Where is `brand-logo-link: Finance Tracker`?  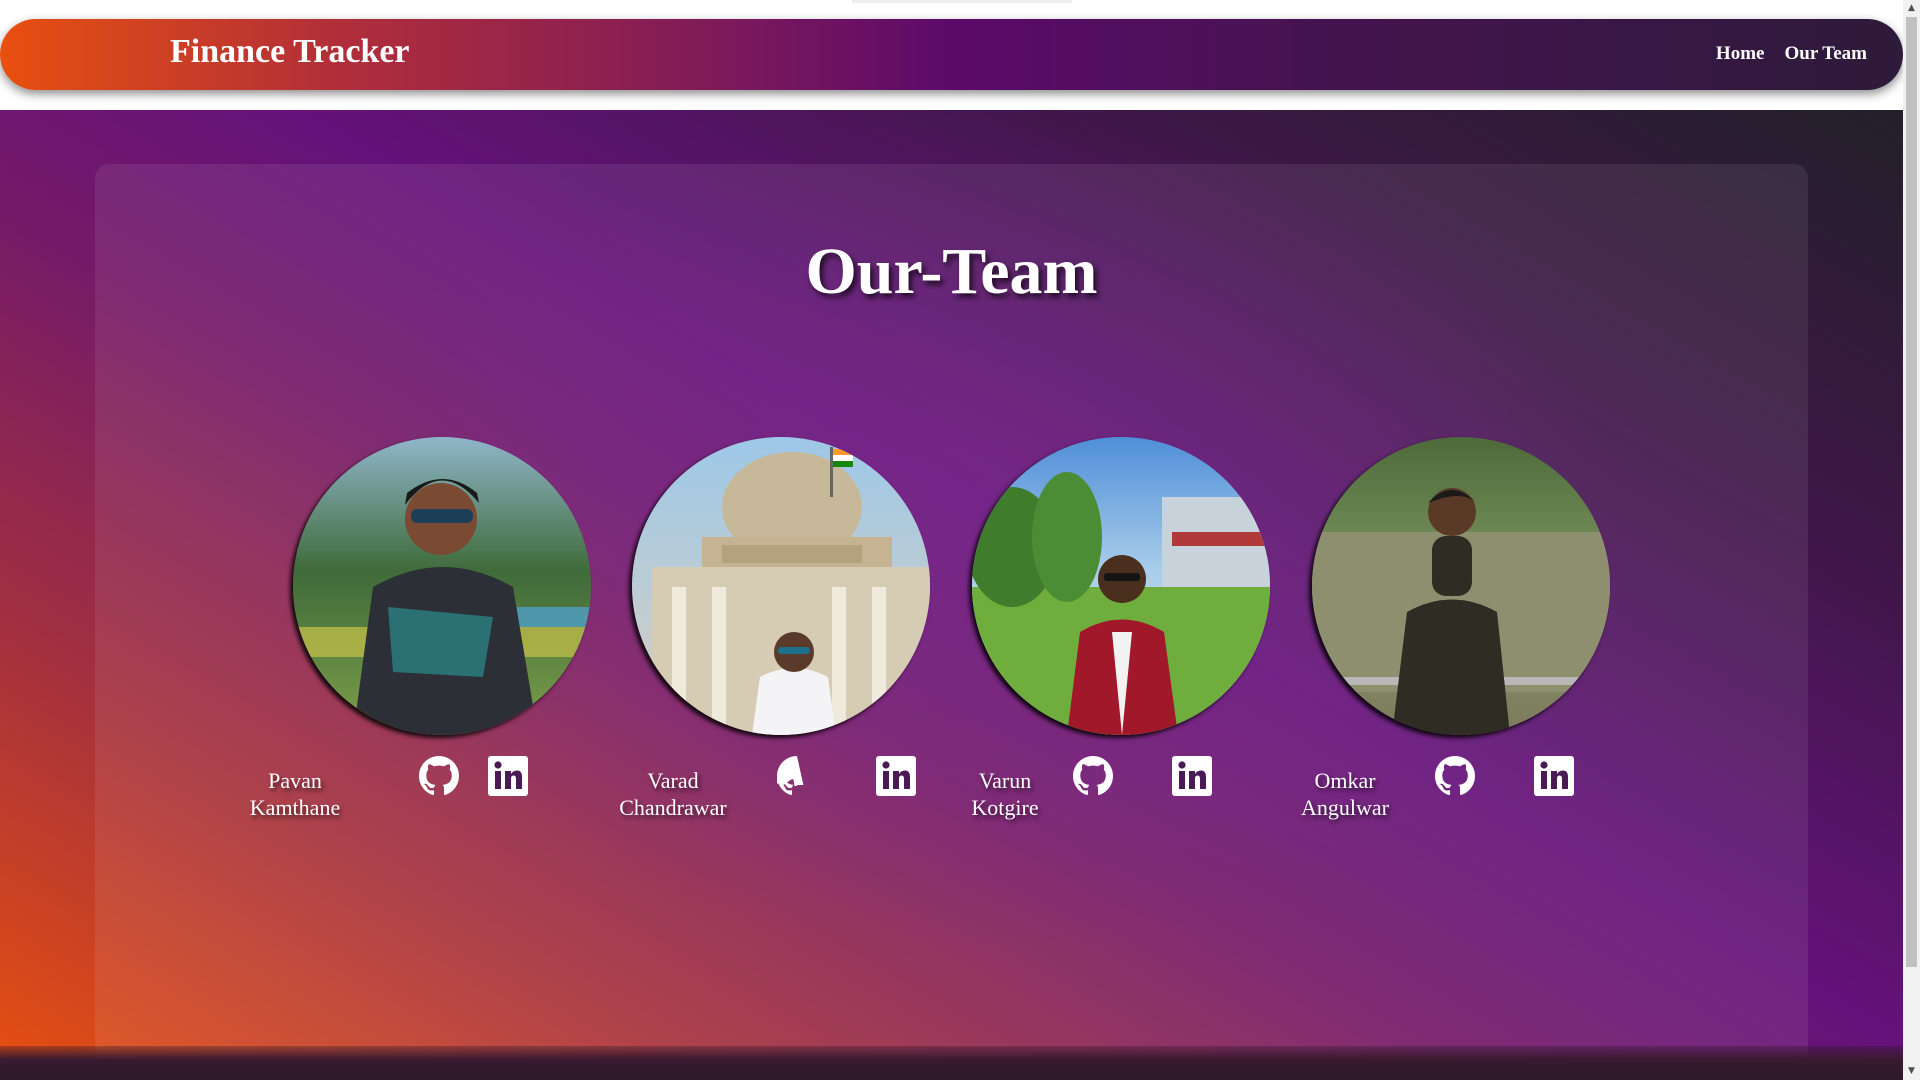
brand-logo-link: Finance Tracker is located at coordinates (290, 52).